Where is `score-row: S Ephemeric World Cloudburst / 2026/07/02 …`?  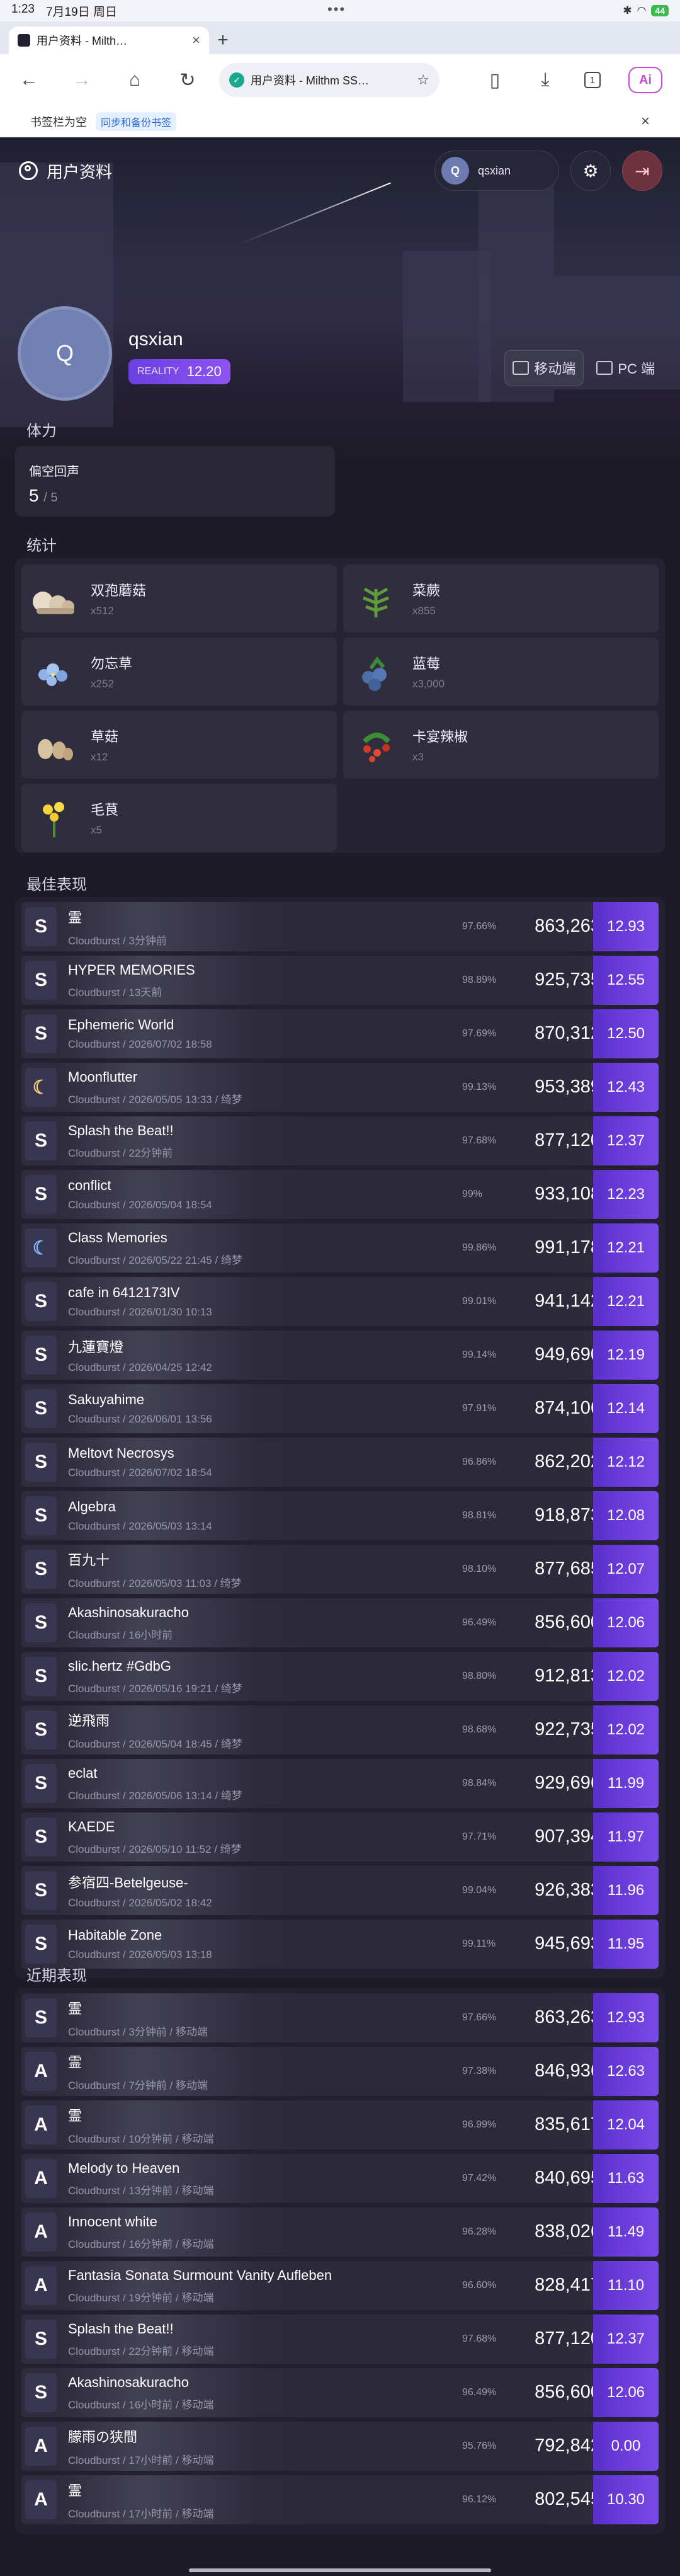 score-row: S Ephemeric World Cloudburst / 2026/07/02 … is located at coordinates (340, 1033).